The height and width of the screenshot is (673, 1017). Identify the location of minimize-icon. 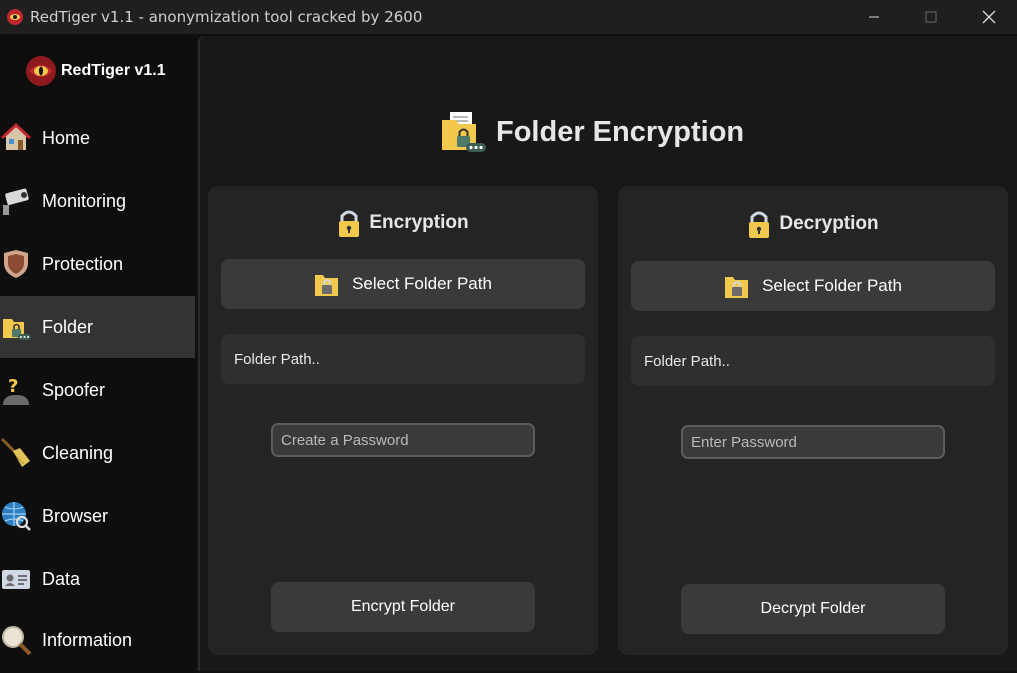
(874, 17).